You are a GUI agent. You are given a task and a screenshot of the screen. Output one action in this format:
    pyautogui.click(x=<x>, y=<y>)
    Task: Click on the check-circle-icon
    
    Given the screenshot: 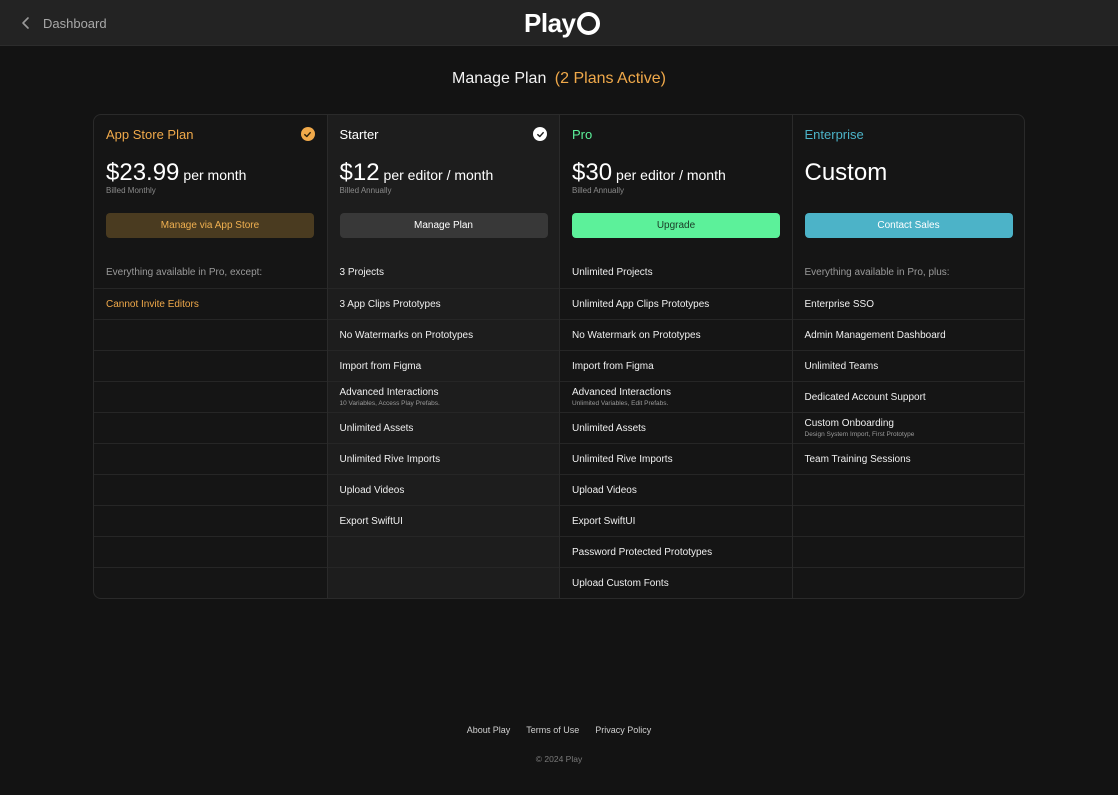 What is the action you would take?
    pyautogui.click(x=540, y=134)
    